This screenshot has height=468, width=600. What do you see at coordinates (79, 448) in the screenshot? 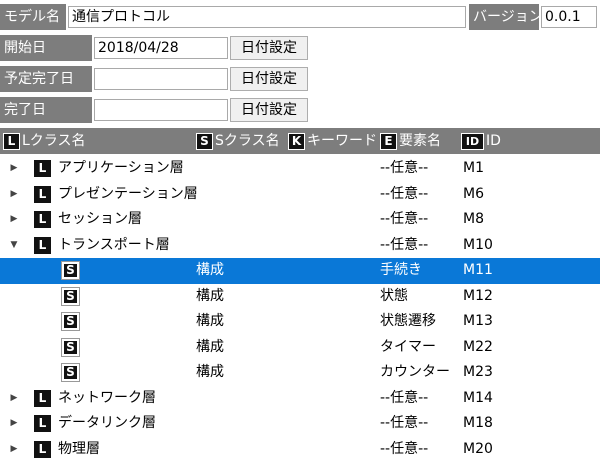
I see `lclass-name: 物理層` at bounding box center [79, 448].